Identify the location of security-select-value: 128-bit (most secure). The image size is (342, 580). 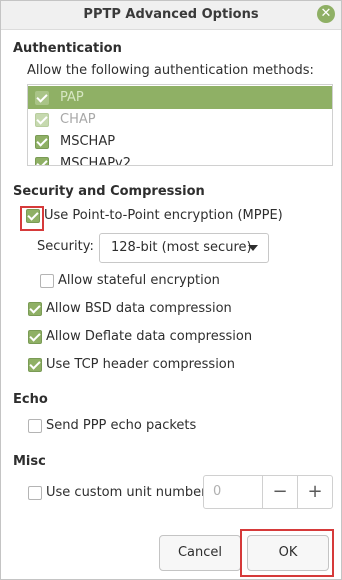
(181, 247).